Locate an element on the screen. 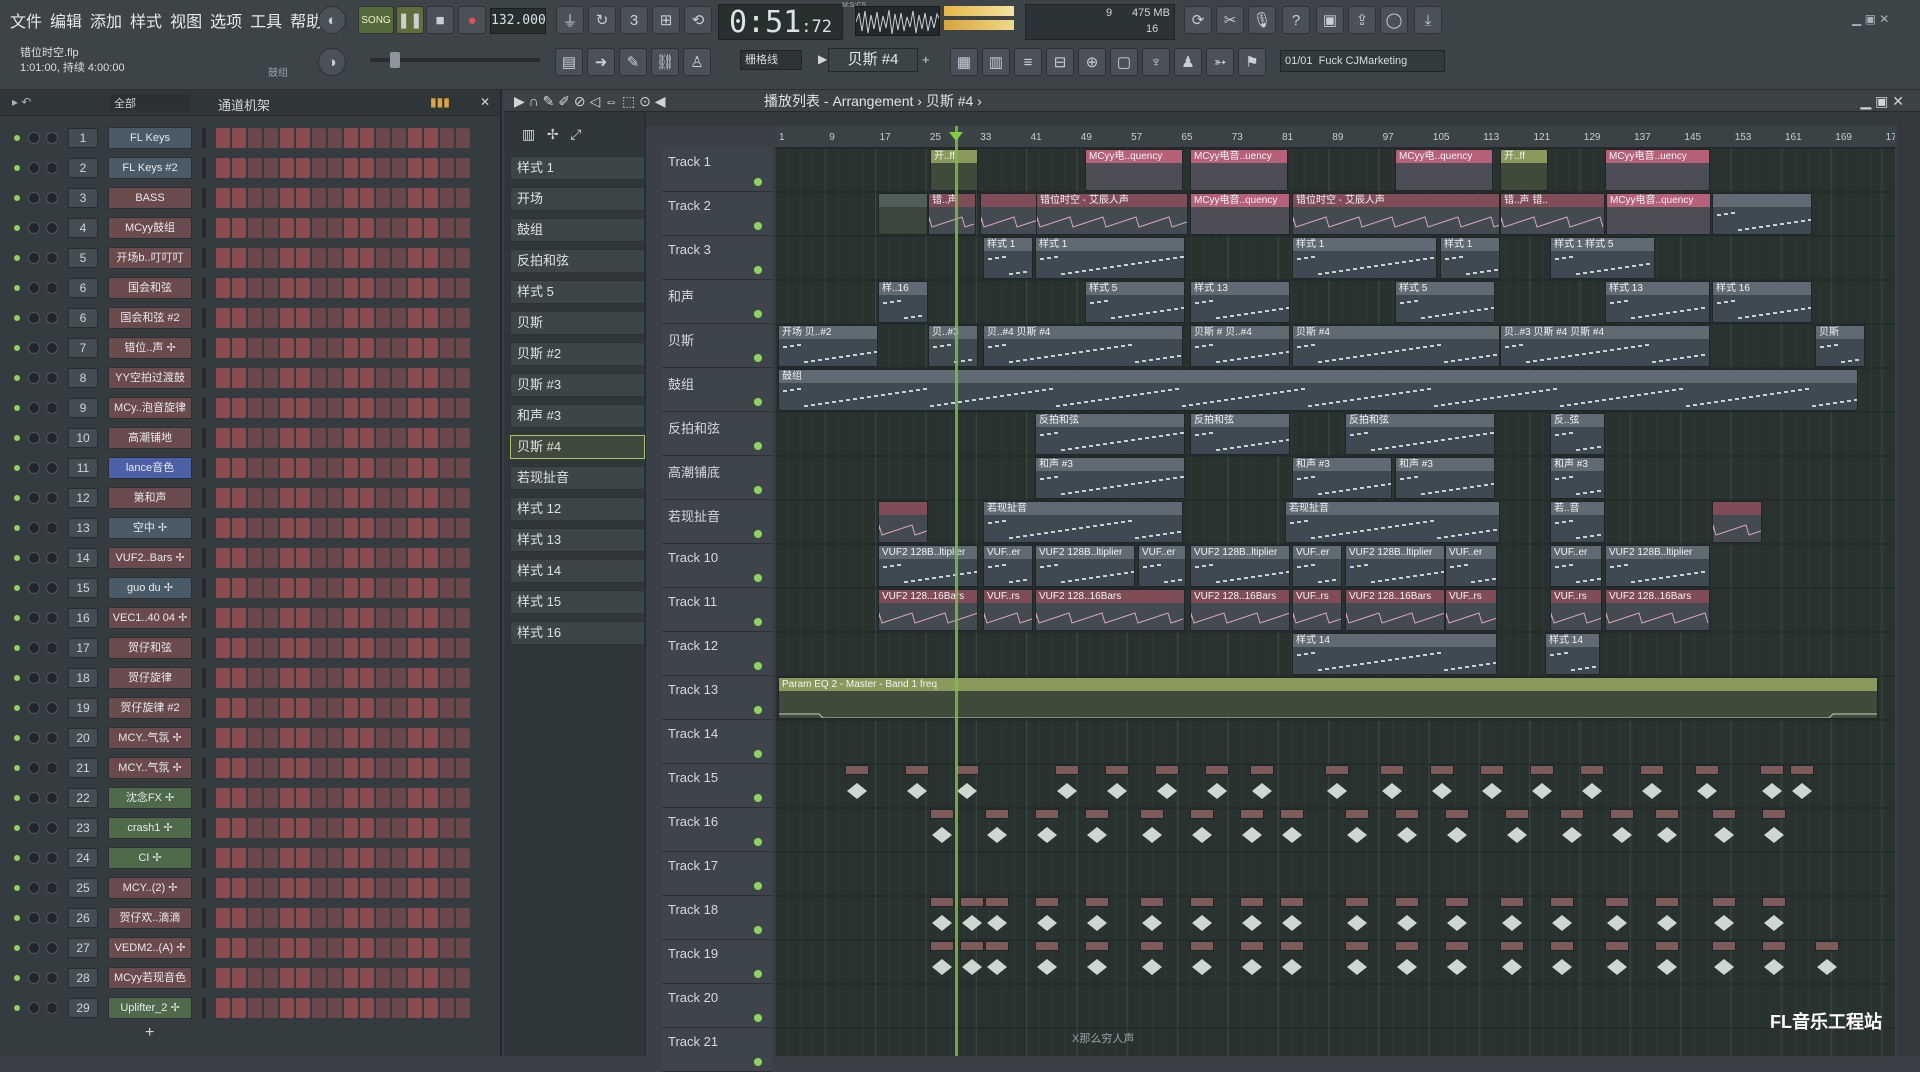  playlist-clip: MCyy电..quency is located at coordinates (1134, 170).